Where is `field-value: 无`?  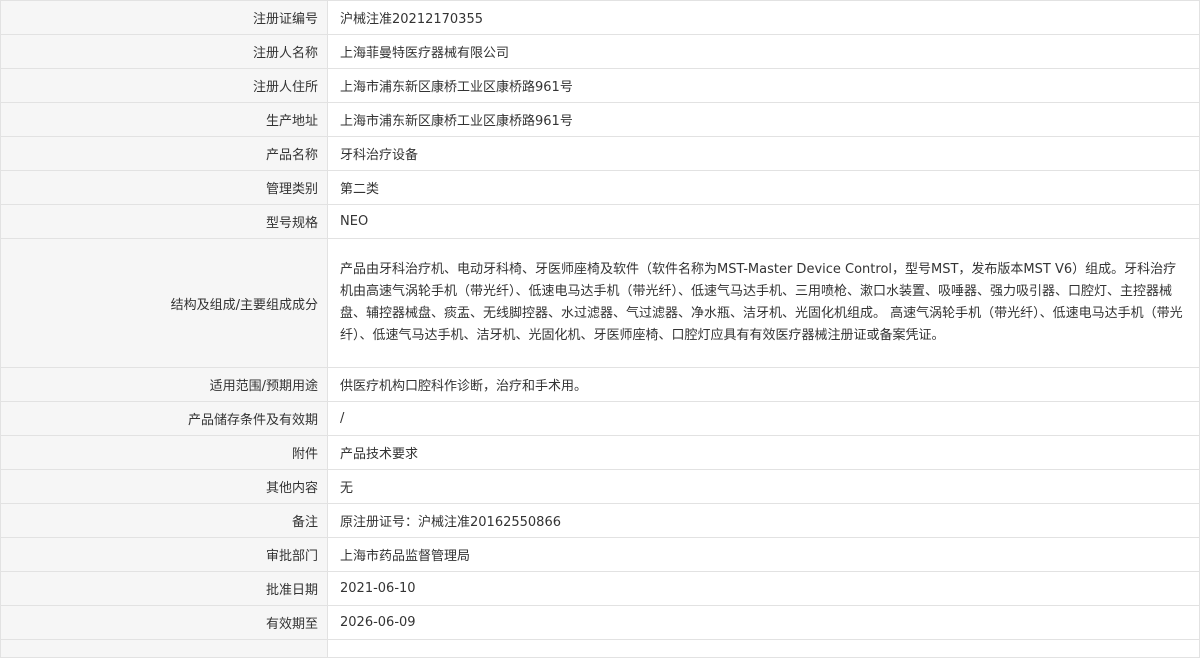 field-value: 无 is located at coordinates (763, 486).